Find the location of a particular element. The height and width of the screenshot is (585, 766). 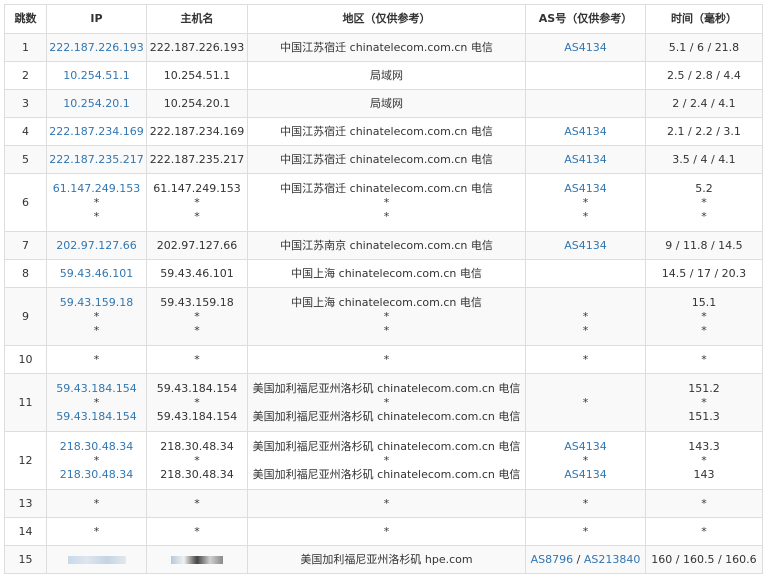

cell-value: 局域网 is located at coordinates (386, 75).